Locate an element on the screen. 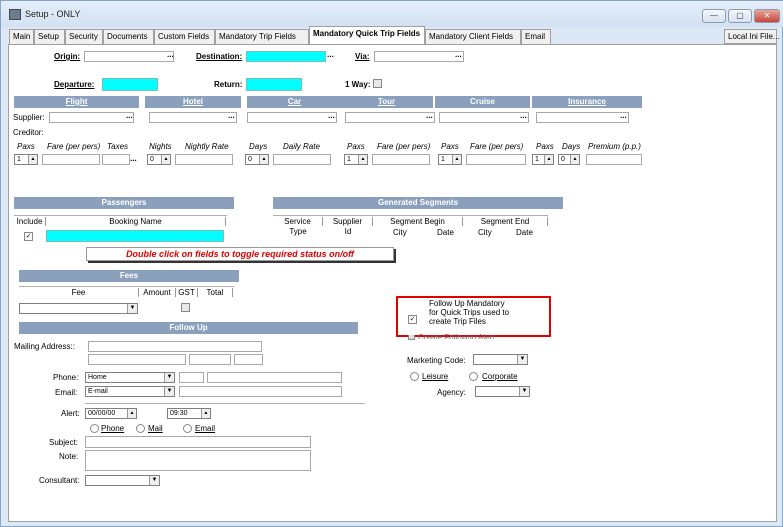  phone-number-field is located at coordinates (274, 377).